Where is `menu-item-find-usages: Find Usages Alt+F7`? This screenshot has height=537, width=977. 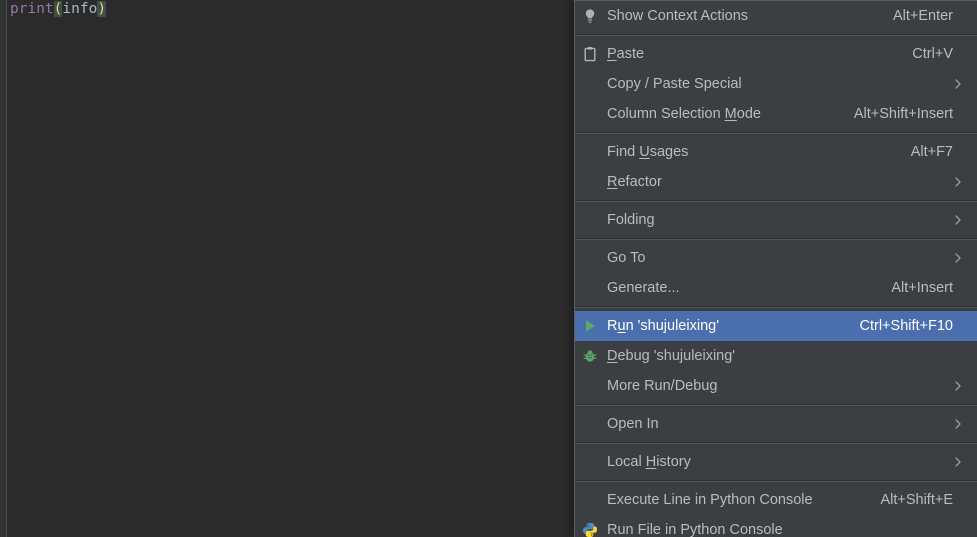
menu-item-find-usages: Find Usages Alt+F7 is located at coordinates (776, 152).